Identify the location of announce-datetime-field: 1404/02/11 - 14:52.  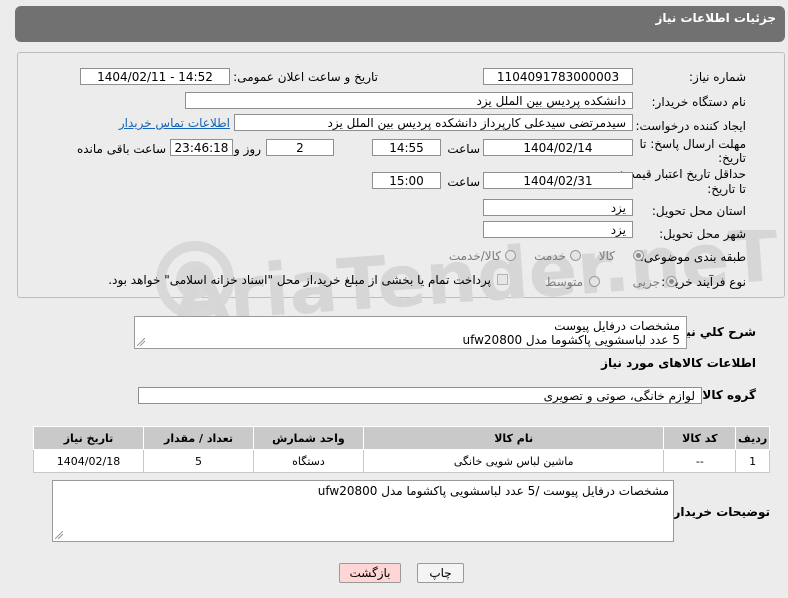
(155, 76).